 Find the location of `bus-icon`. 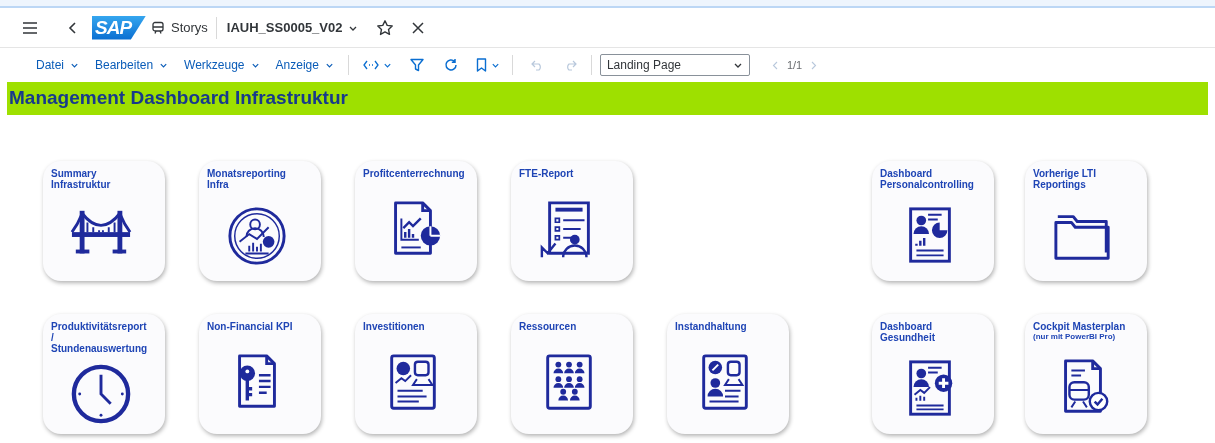

bus-icon is located at coordinates (158, 27).